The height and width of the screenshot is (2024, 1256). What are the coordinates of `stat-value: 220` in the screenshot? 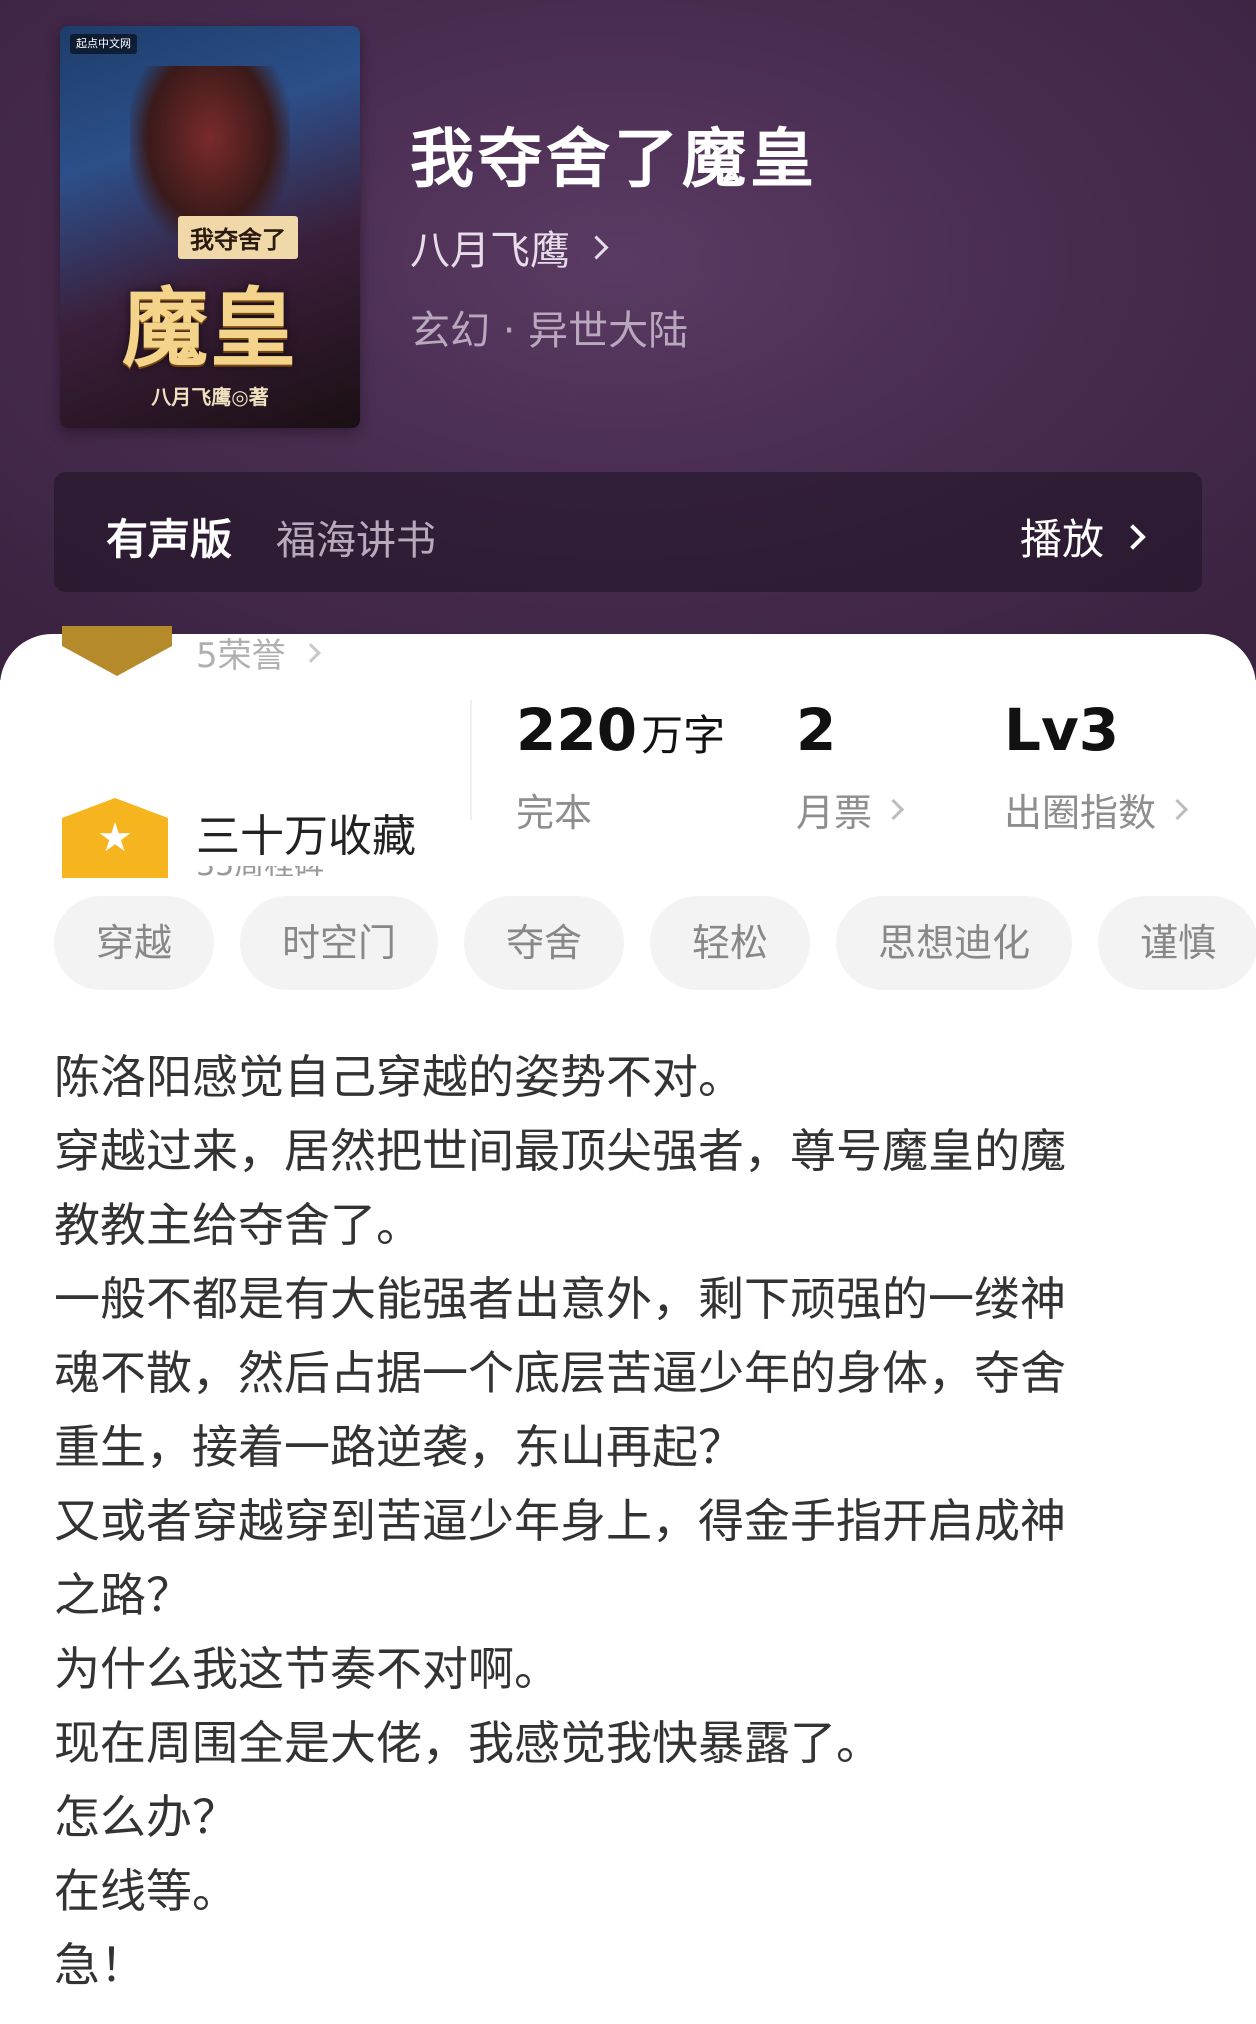 It's located at (577, 730).